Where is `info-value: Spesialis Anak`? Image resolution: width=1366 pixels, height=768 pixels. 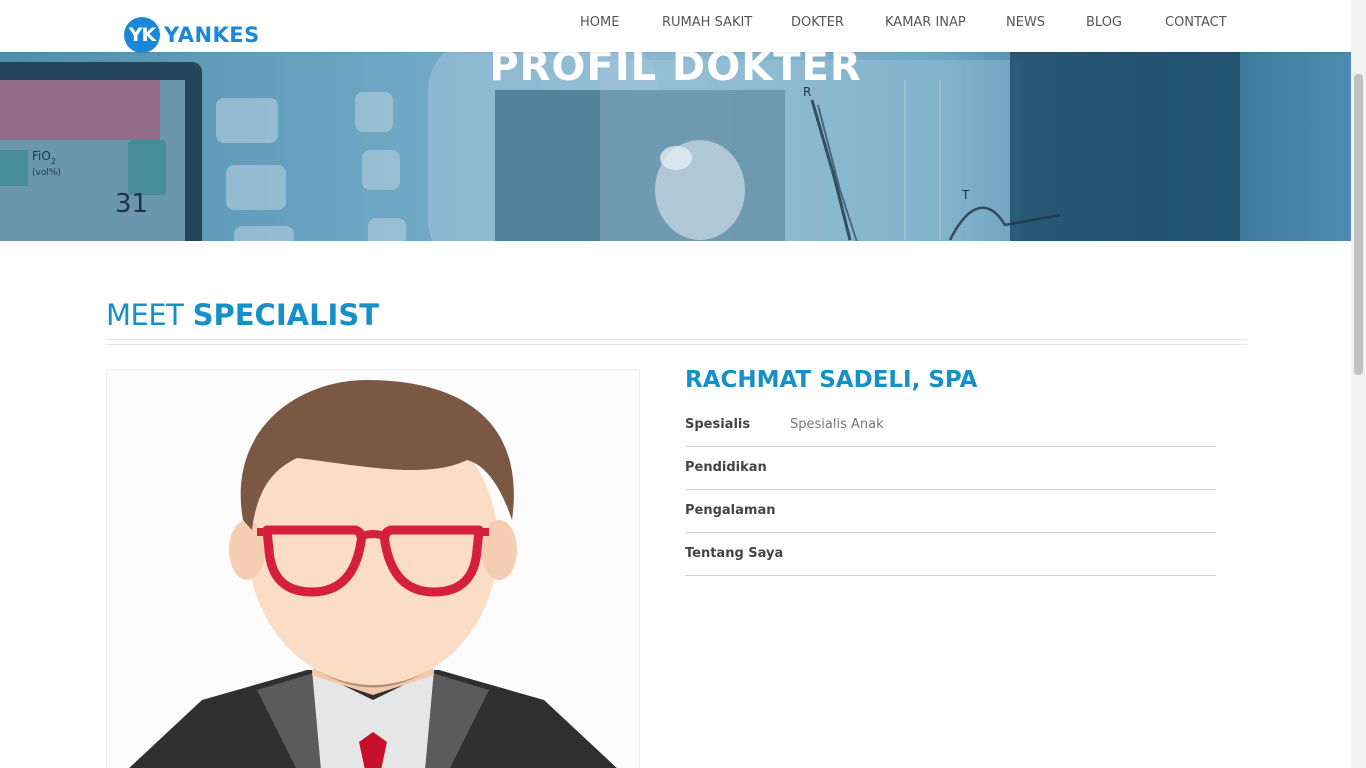 info-value: Spesialis Anak is located at coordinates (837, 424).